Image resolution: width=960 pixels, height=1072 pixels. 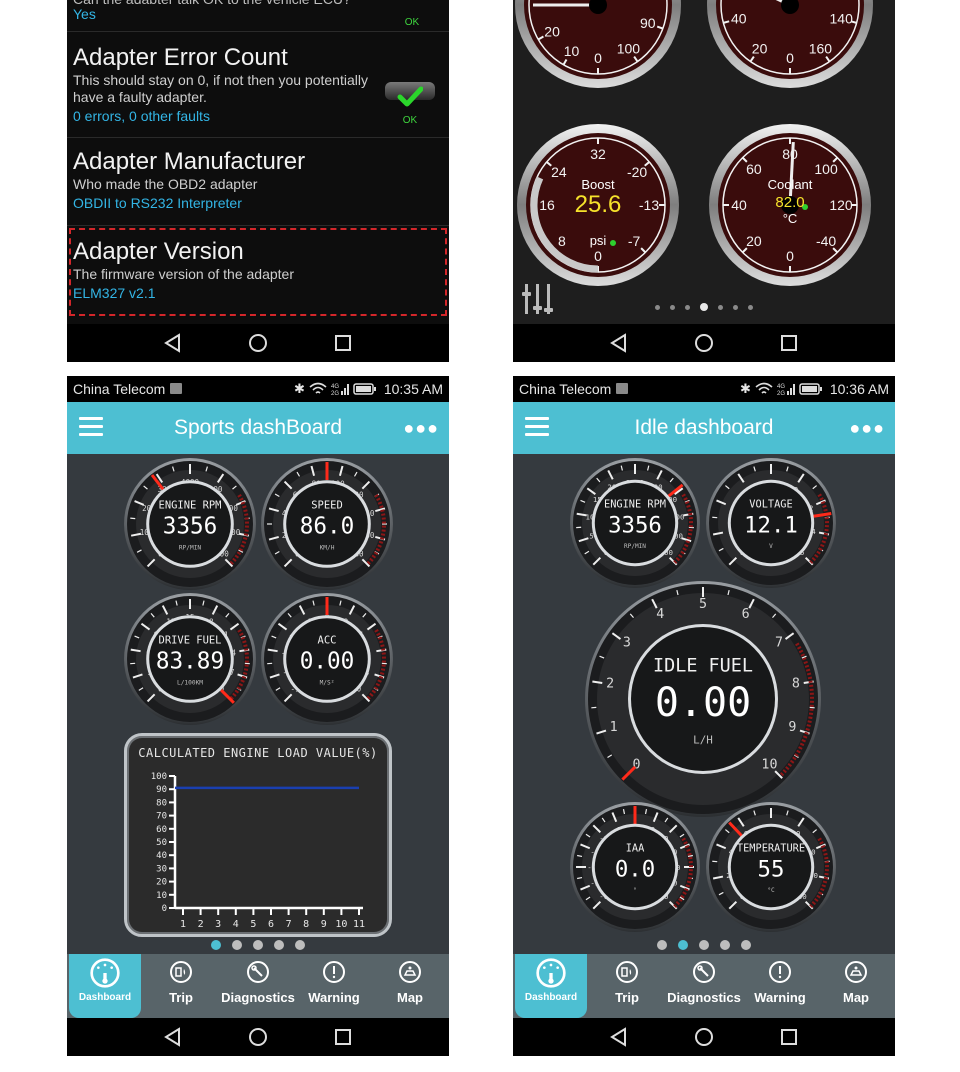 I want to click on gauge-tick-label: 80, so click(x=790, y=154).